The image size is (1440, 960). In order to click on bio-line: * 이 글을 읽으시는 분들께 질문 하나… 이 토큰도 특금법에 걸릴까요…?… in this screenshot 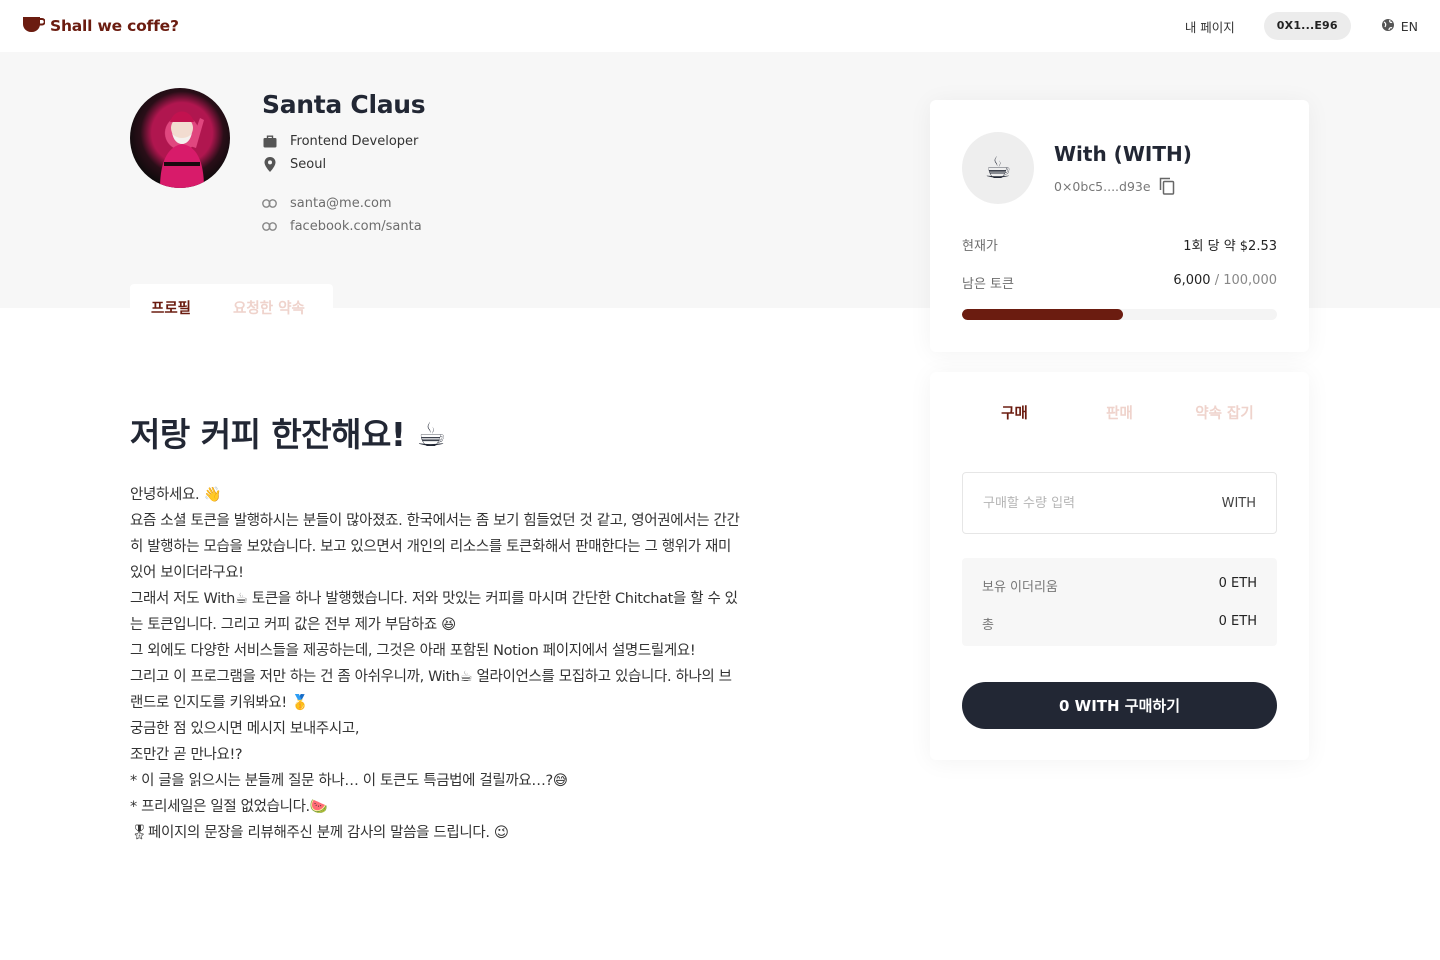, I will do `click(349, 781)`.